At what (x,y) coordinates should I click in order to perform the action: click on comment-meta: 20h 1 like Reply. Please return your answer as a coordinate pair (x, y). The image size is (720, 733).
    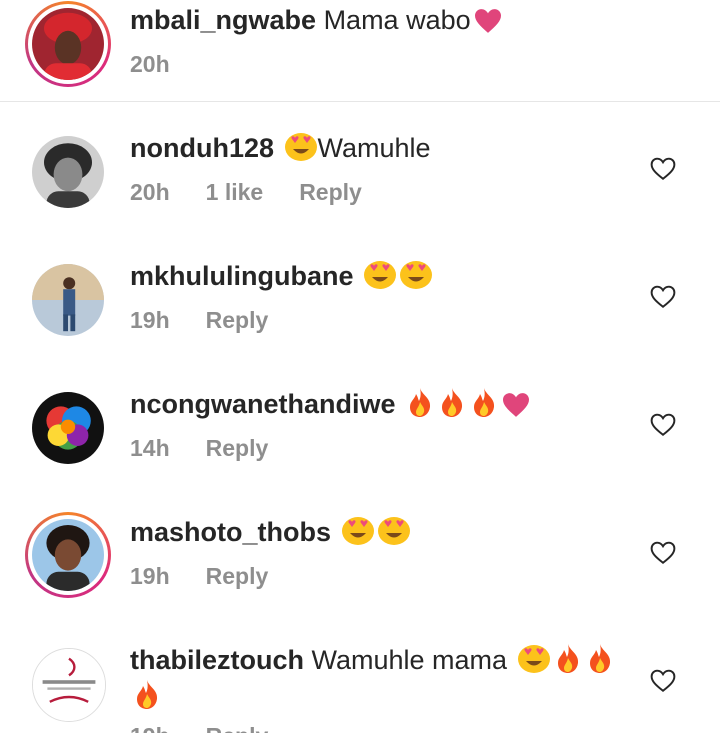
    Looking at the image, I should click on (264, 192).